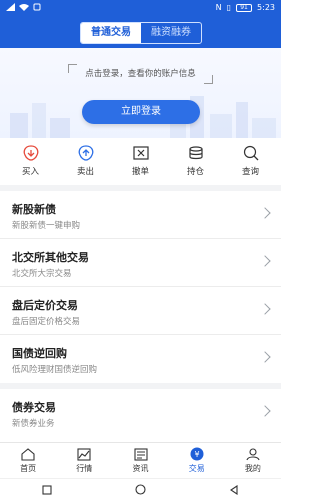 The width and height of the screenshot is (320, 500). I want to click on list-item-title: 新股新债, so click(34, 209).